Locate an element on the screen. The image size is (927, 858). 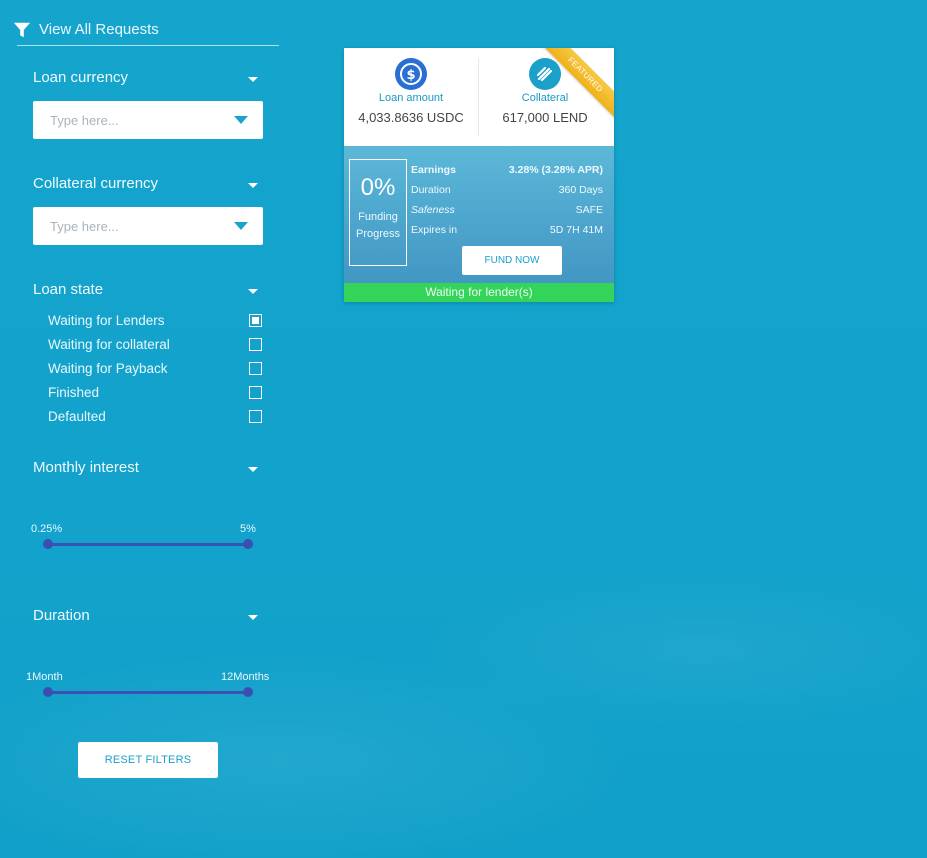
reset-filters-button: RESET FILTERS is located at coordinates (148, 760).